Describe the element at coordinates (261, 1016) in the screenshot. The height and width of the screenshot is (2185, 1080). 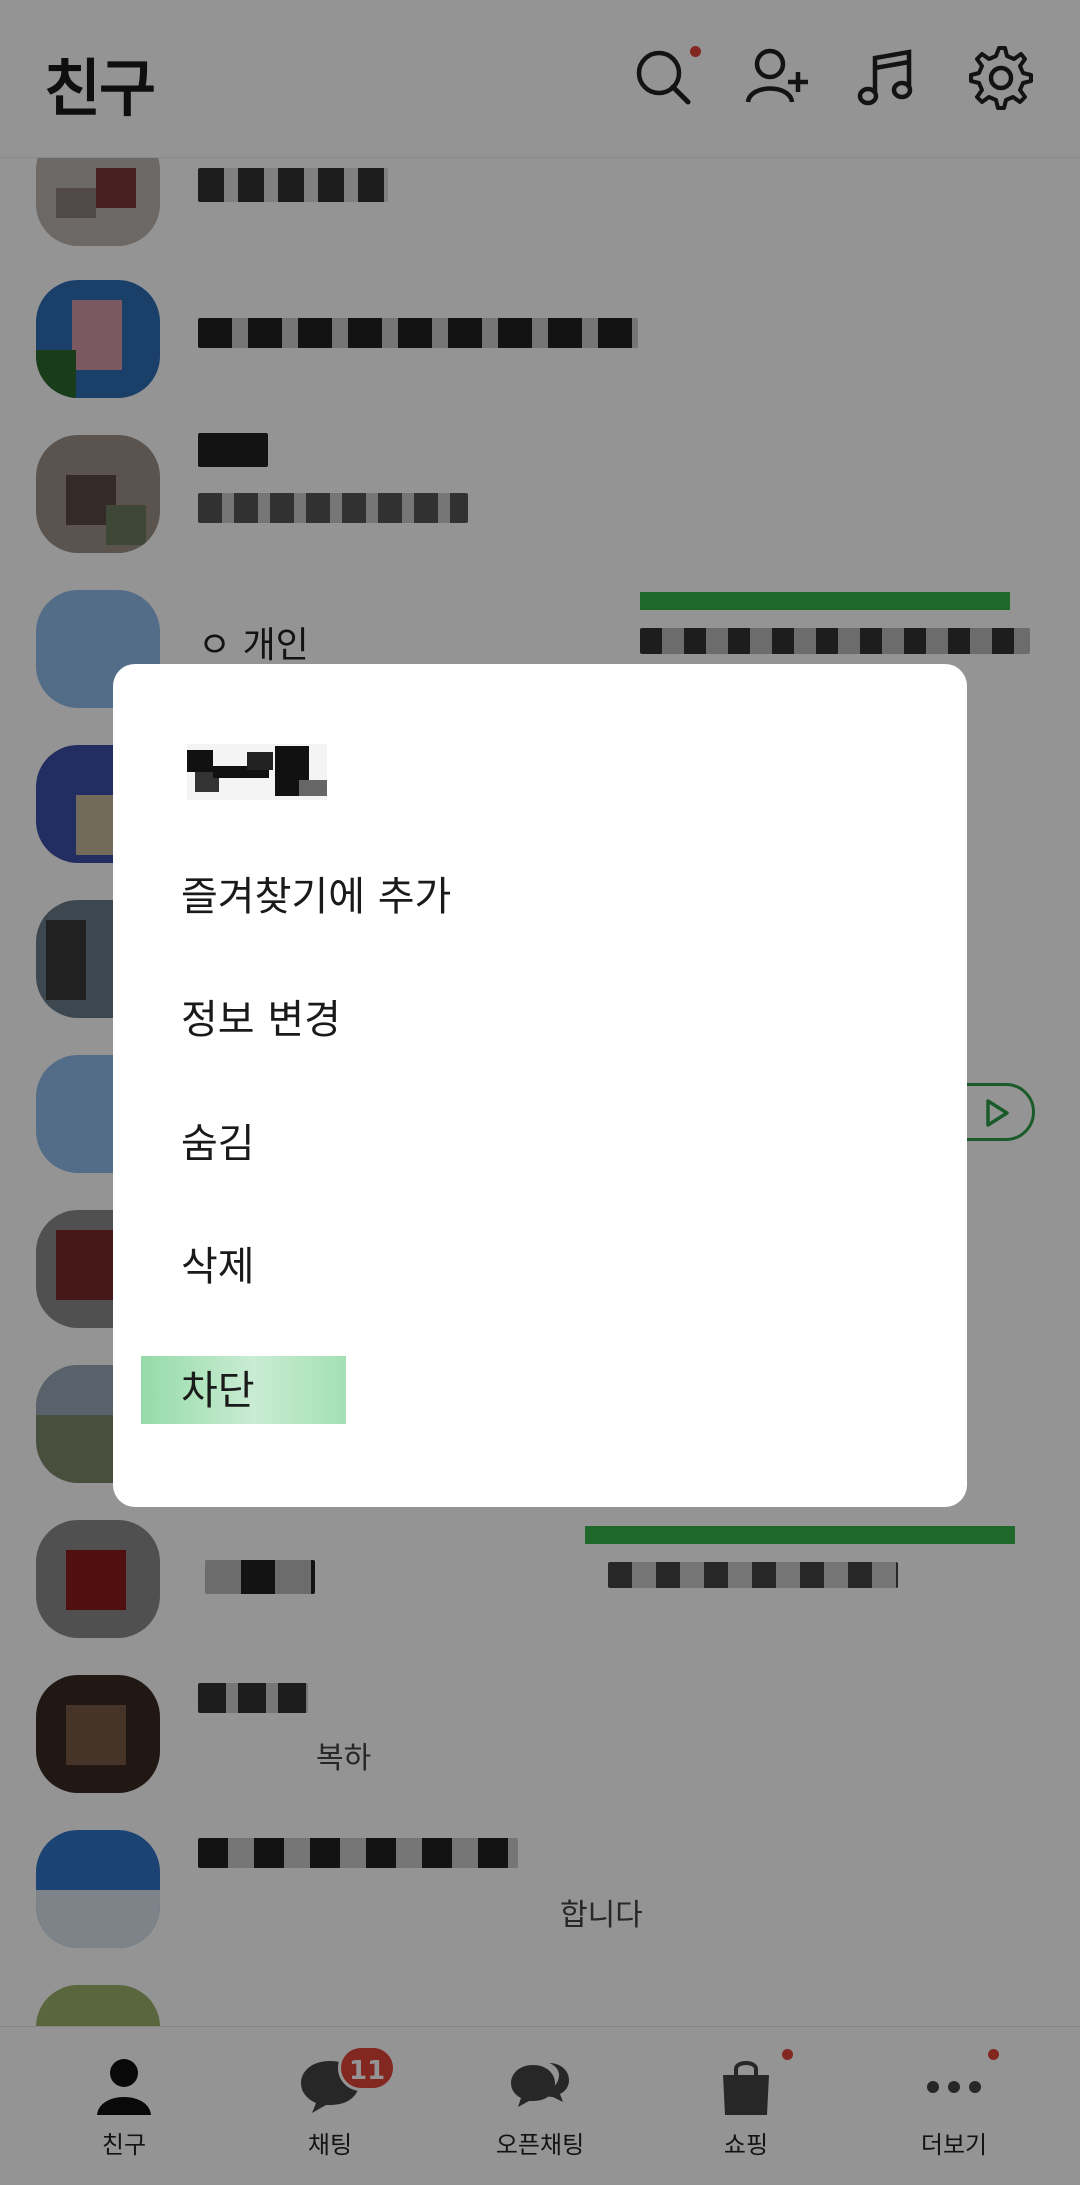
I see `menu-edit-info: 정보 변경` at that location.